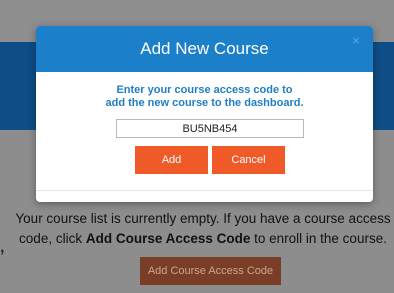 Image resolution: width=394 pixels, height=293 pixels. What do you see at coordinates (204, 90) in the screenshot?
I see `prompt-line-1: Enter your course access code to` at bounding box center [204, 90].